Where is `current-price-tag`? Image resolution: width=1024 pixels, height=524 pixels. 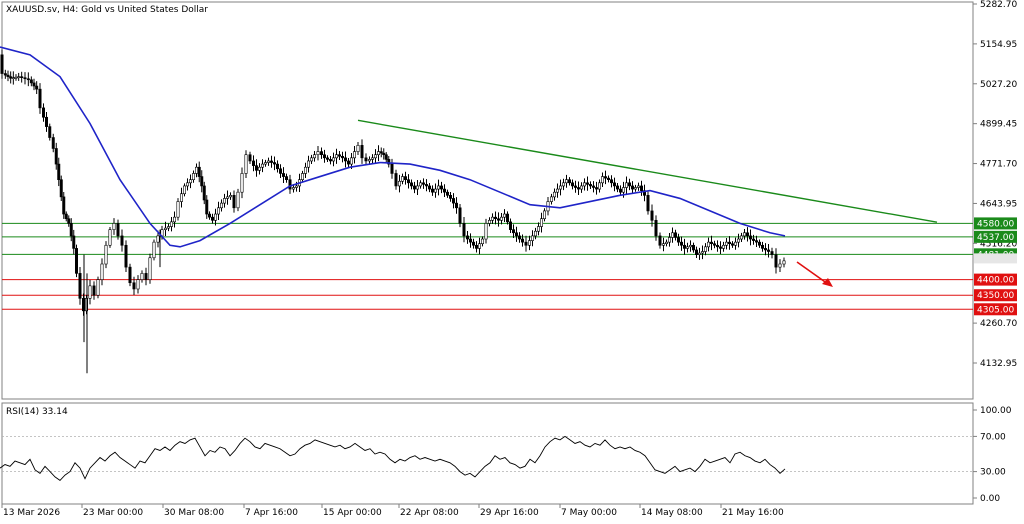 current-price-tag is located at coordinates (995, 258).